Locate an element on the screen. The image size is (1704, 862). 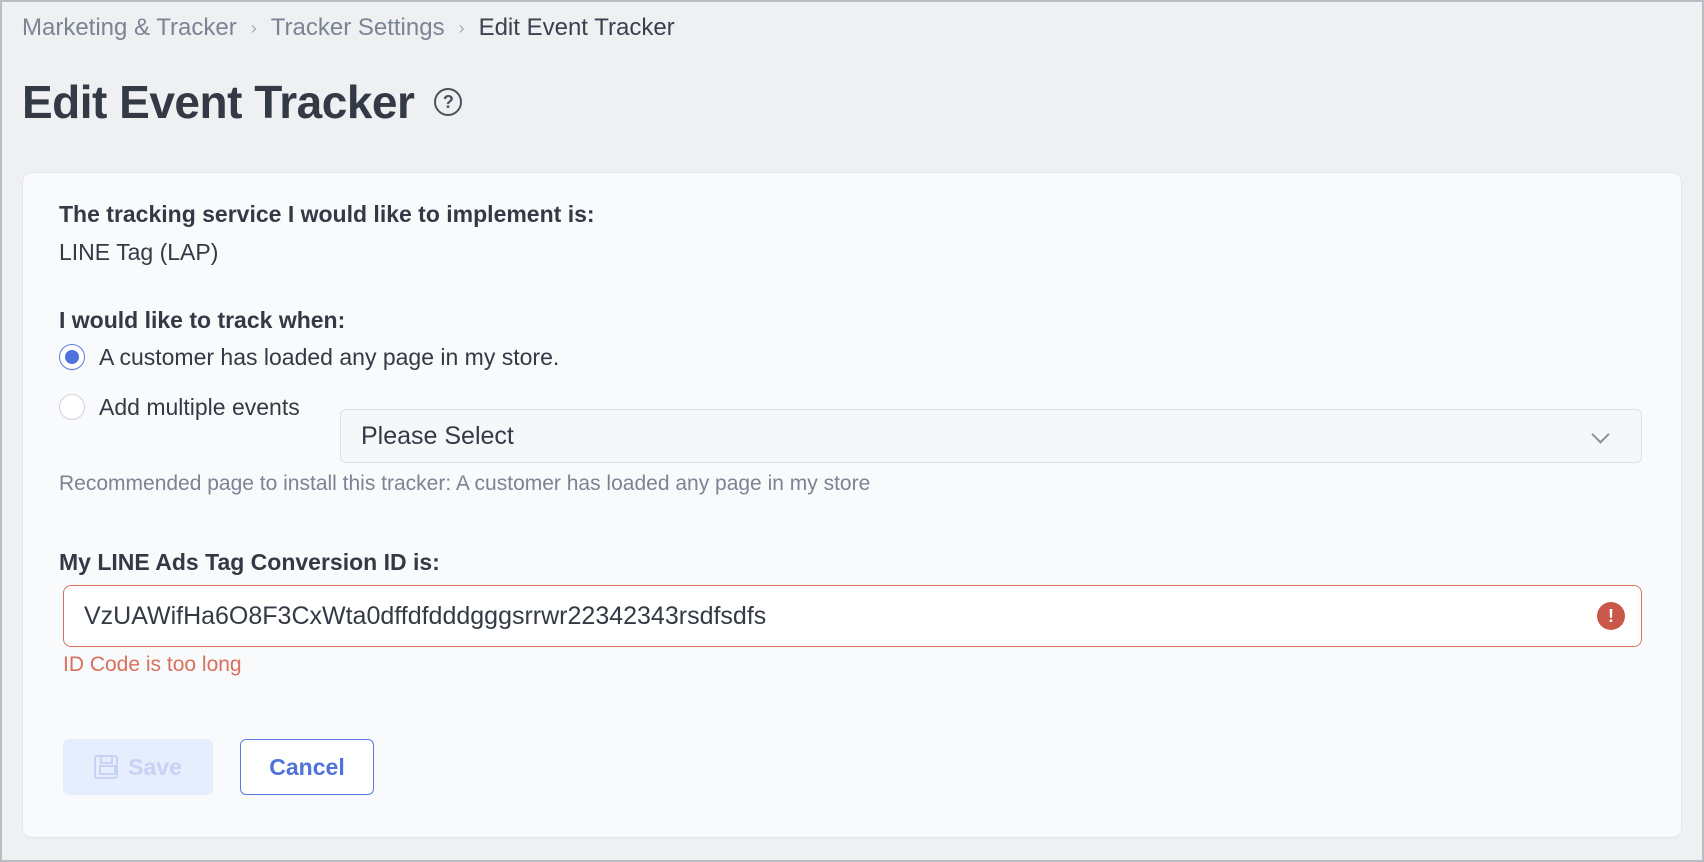
question-circle-icon: ? is located at coordinates (448, 102).